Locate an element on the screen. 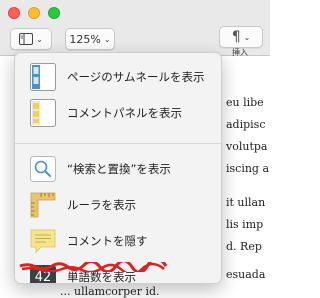 This screenshot has width=320, height=298. document-text-line: iscing a is located at coordinates (248, 168).